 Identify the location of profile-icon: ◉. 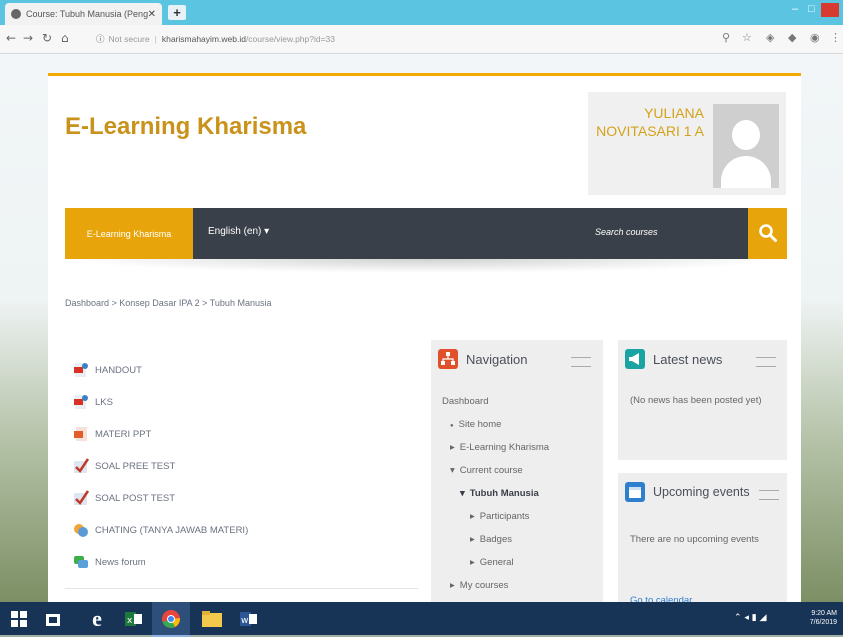
(815, 37).